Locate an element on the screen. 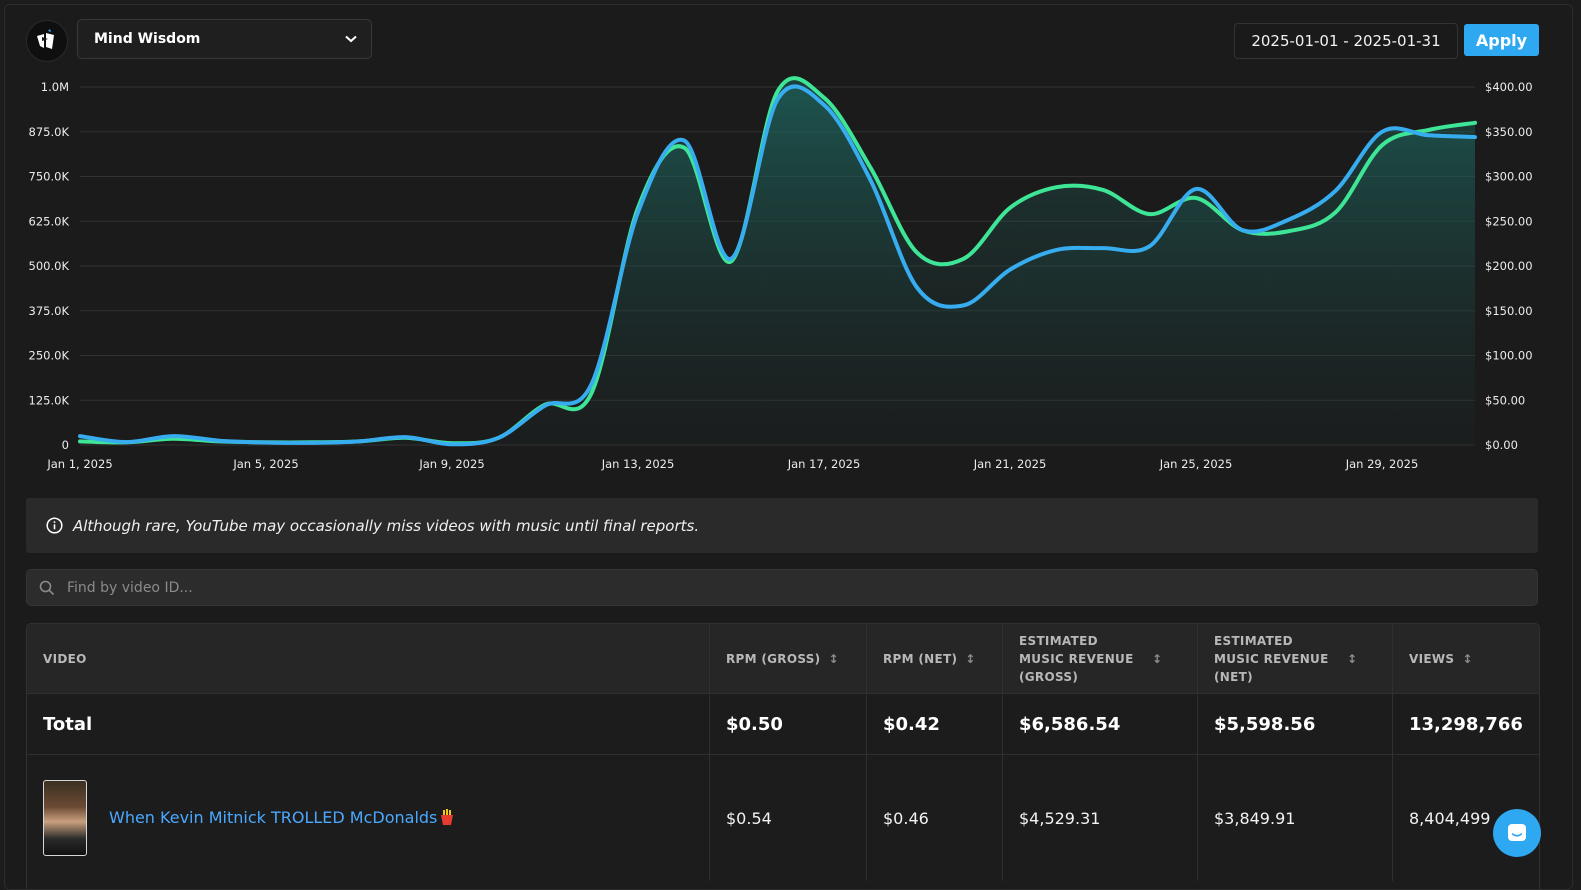  video-title: When Kevin Mitnick TROLLED McDonalds is located at coordinates (273, 817).